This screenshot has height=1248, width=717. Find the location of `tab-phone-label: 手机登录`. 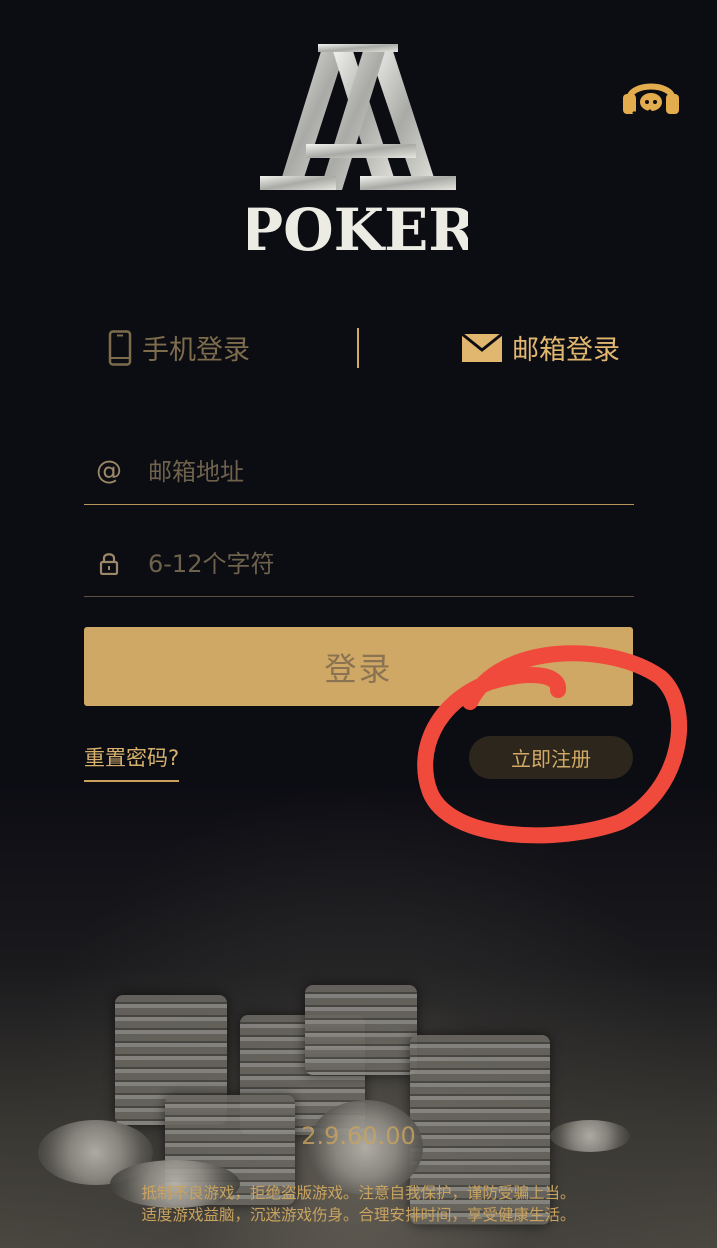

tab-phone-label: 手机登录 is located at coordinates (196, 350).